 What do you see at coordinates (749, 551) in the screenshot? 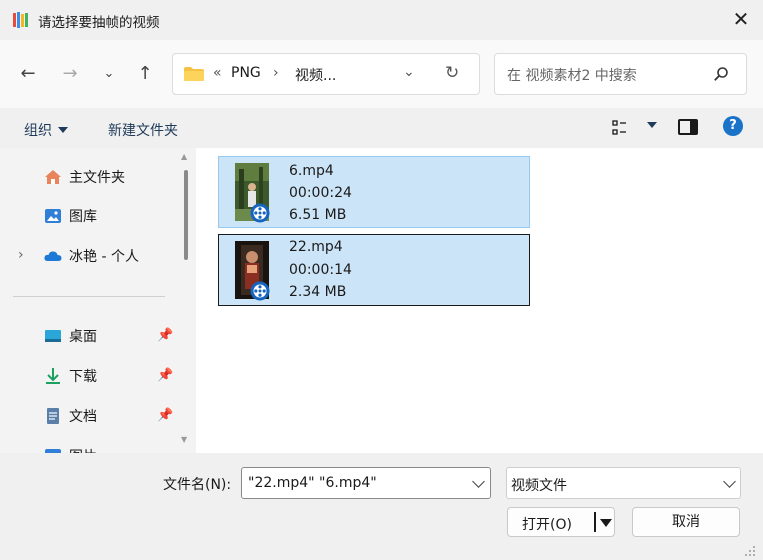
I see `resize-grip-icon` at bounding box center [749, 551].